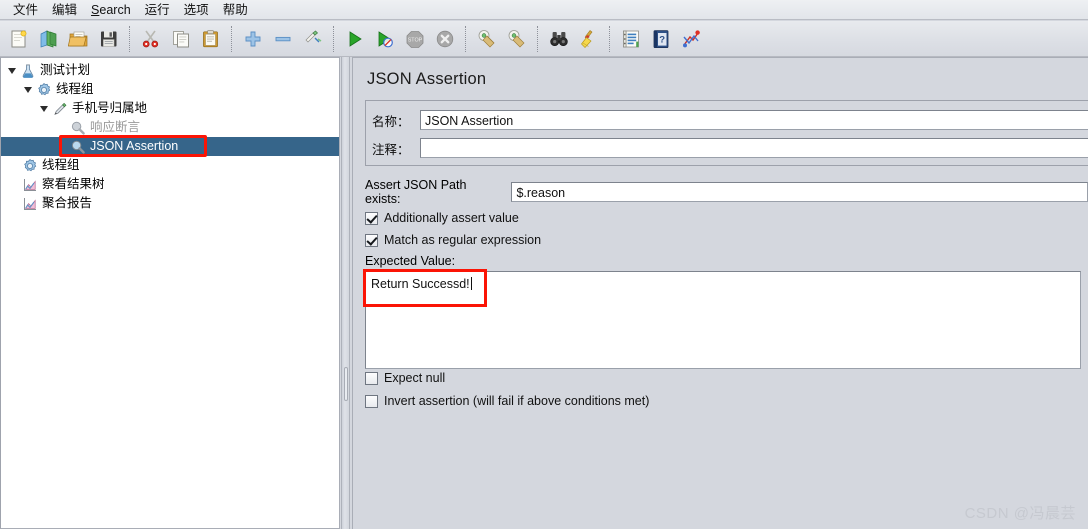 This screenshot has height=529, width=1088. Describe the element at coordinates (111, 10) in the screenshot. I see `menu-item-search: Search` at that location.